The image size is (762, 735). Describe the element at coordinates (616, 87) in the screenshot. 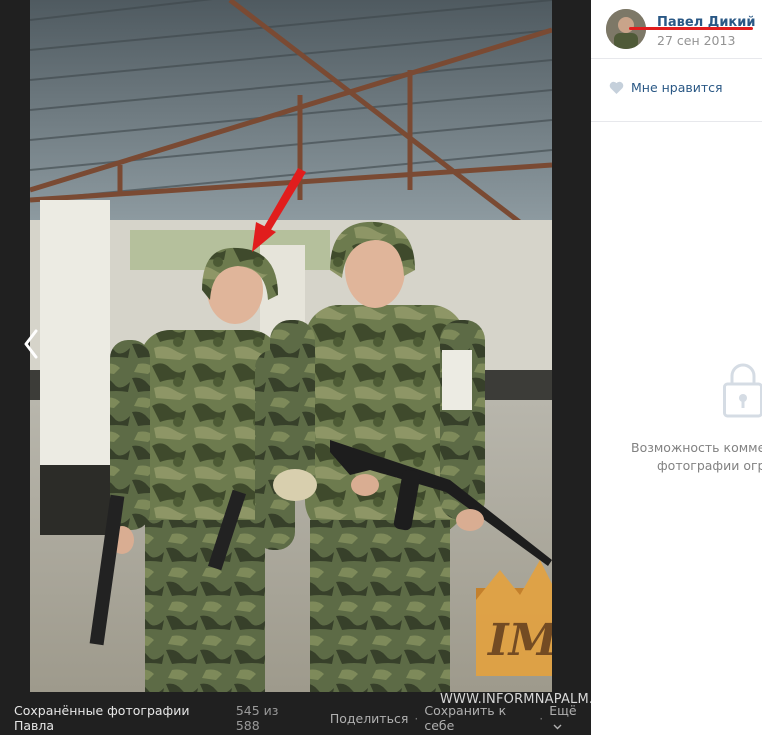

I see `heart-icon` at that location.